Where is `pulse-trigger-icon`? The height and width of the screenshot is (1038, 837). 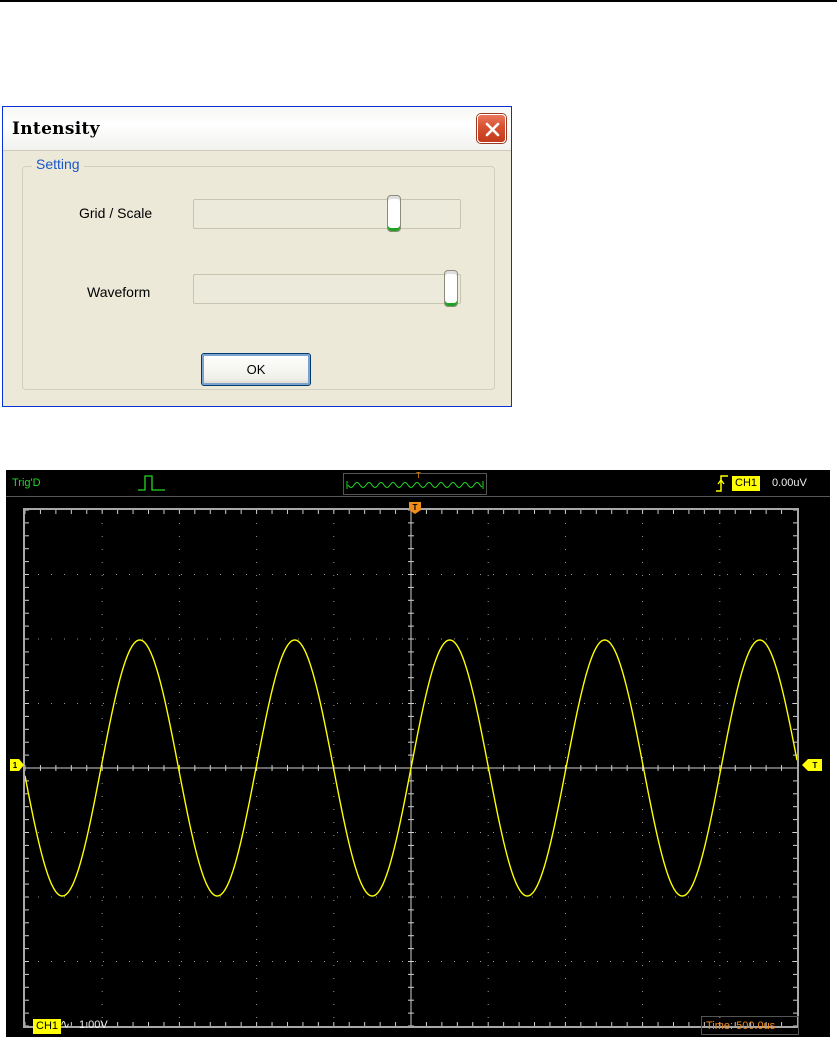
pulse-trigger-icon is located at coordinates (151, 483).